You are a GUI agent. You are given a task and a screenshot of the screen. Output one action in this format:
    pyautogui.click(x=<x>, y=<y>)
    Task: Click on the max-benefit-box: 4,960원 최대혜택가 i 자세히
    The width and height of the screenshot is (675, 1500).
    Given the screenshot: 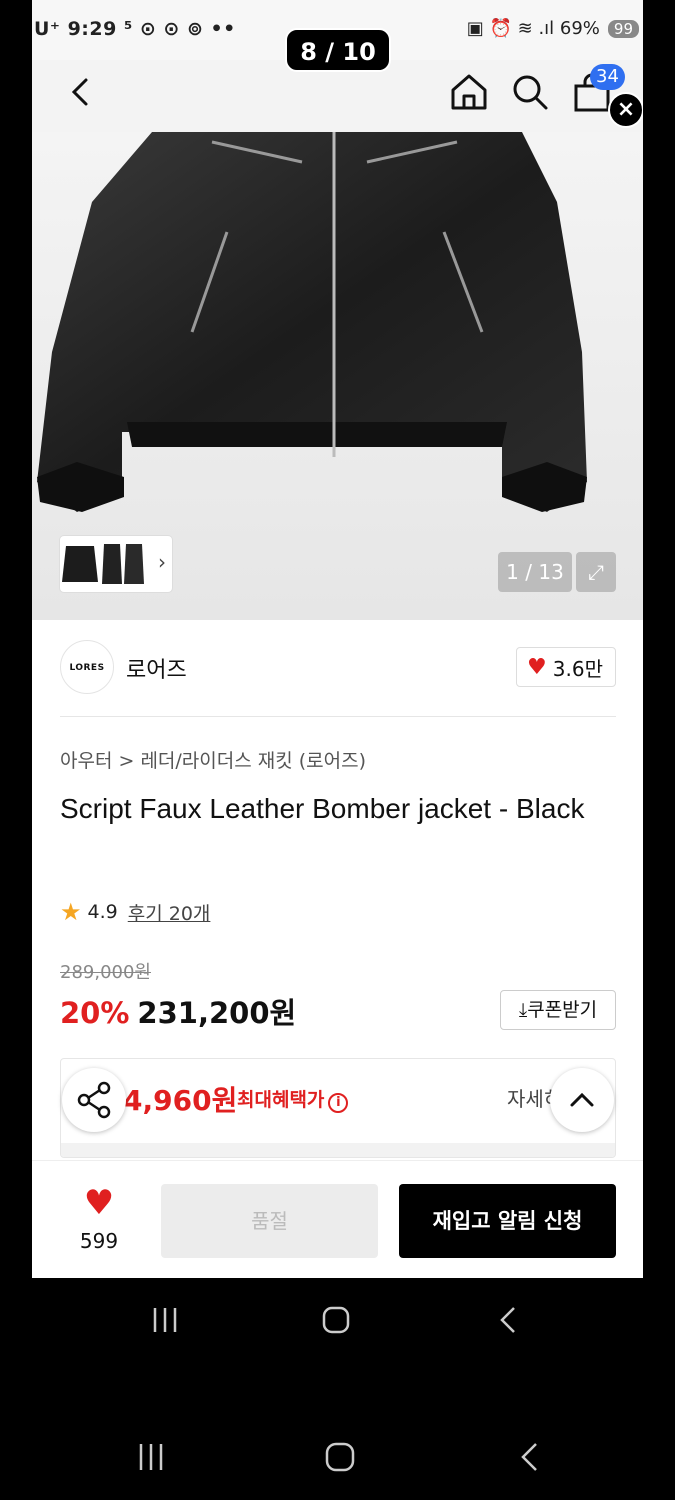 What is the action you would take?
    pyautogui.click(x=338, y=1108)
    